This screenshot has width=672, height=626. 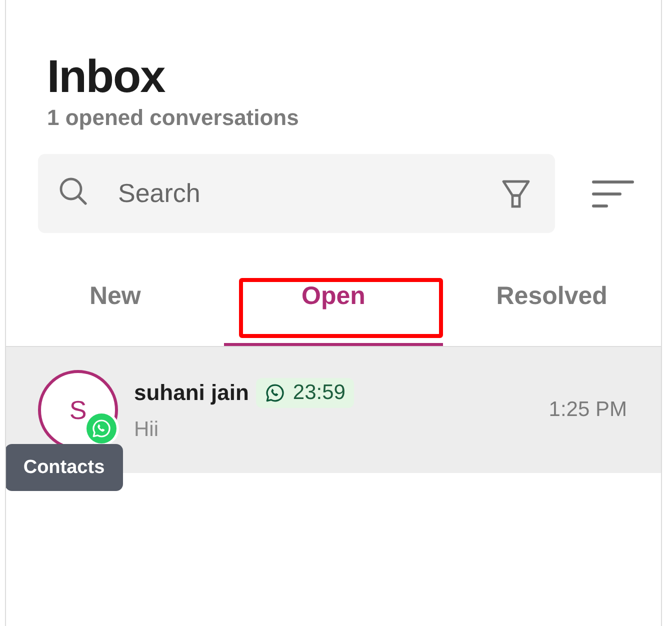 I want to click on message-time: 1:25 PM, so click(x=587, y=410).